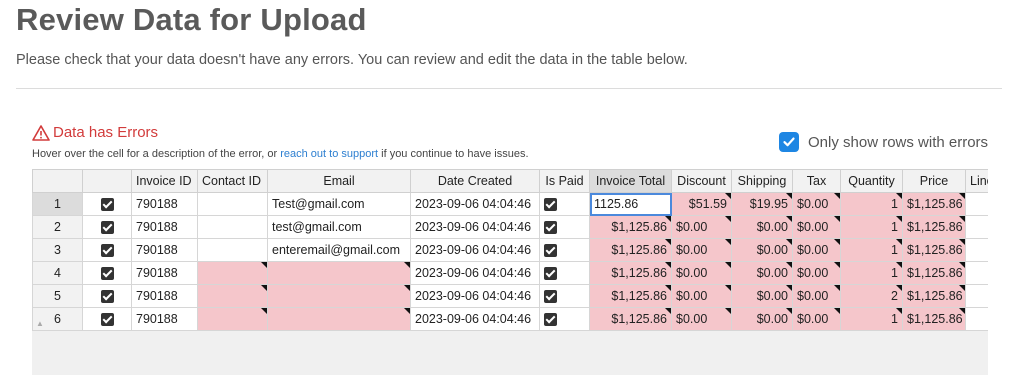  I want to click on header-select, so click(107, 181).